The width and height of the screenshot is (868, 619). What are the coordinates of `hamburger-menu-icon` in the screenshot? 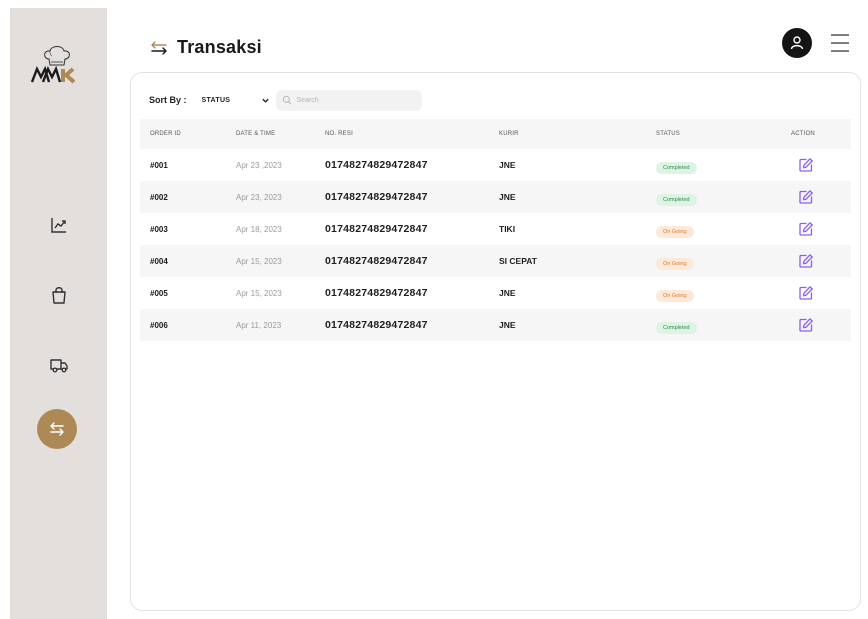 It's located at (840, 43).